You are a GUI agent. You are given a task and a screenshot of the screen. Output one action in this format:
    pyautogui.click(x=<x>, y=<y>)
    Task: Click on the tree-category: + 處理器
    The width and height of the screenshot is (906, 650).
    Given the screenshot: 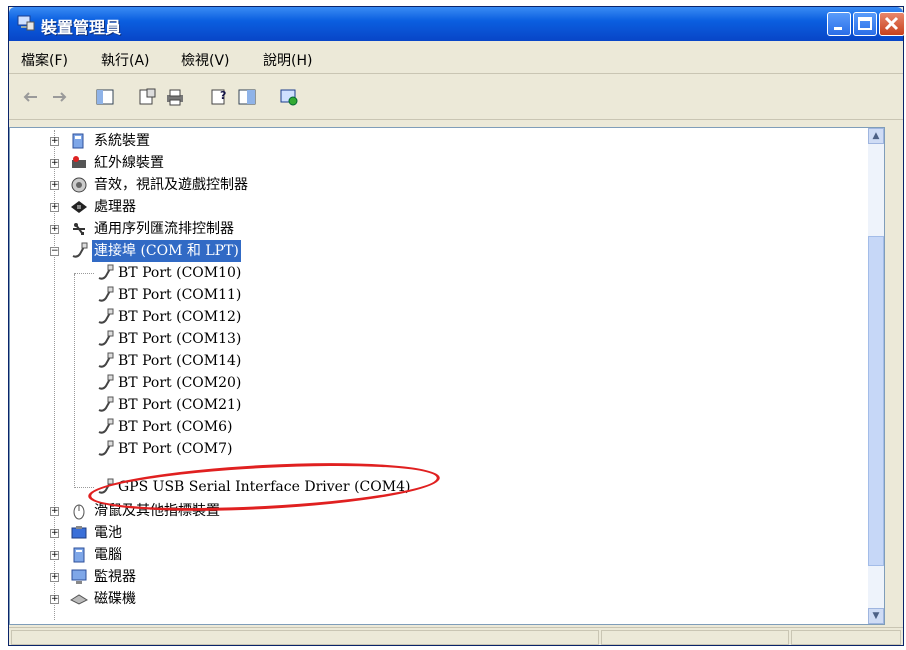 What is the action you would take?
    pyautogui.click(x=430, y=207)
    